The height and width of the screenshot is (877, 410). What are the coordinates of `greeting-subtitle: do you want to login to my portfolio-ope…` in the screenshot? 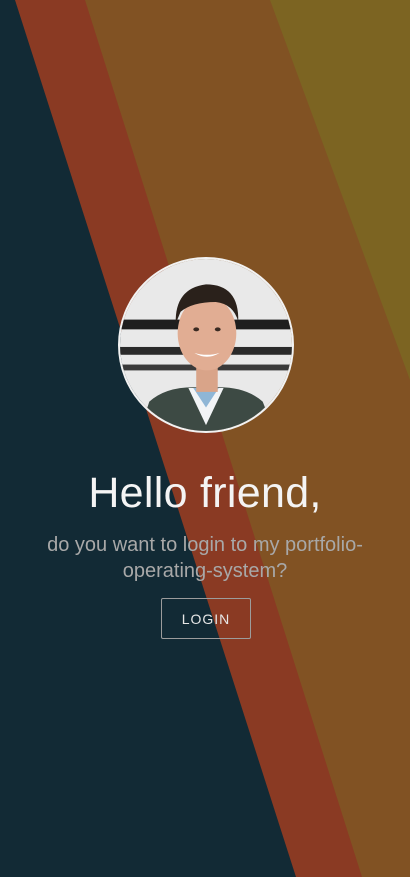 It's located at (205, 558).